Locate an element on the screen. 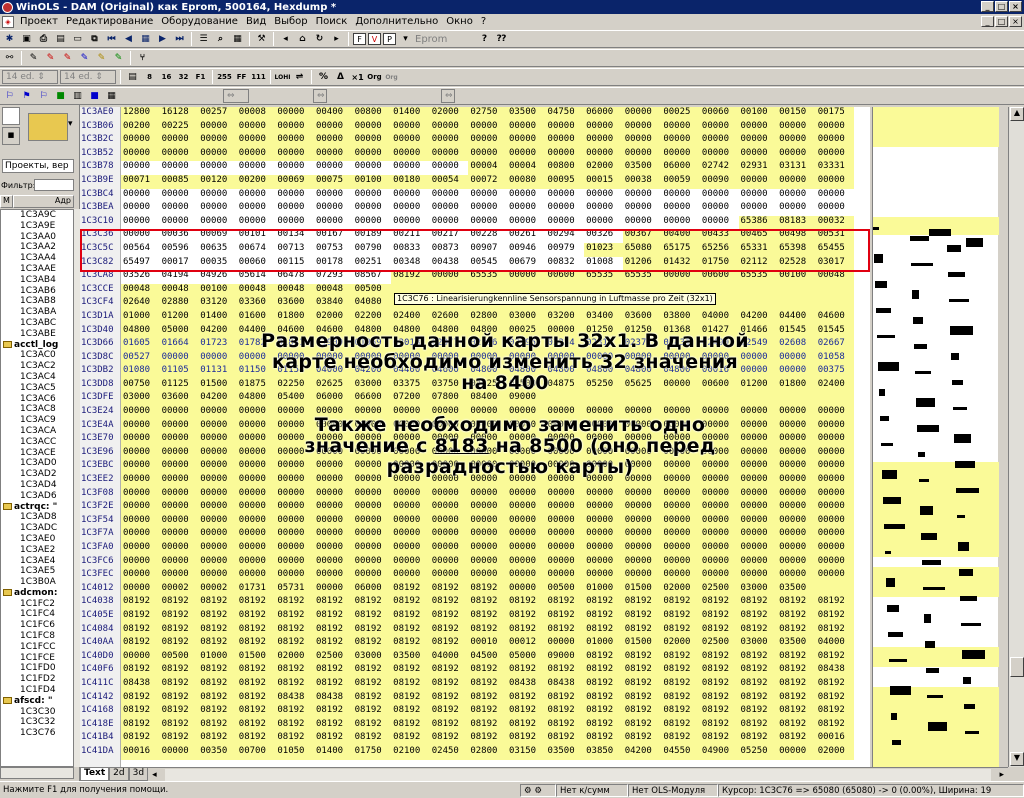 The width and height of the screenshot is (1024, 798). hex-cell: 00085 is located at coordinates (179, 181).